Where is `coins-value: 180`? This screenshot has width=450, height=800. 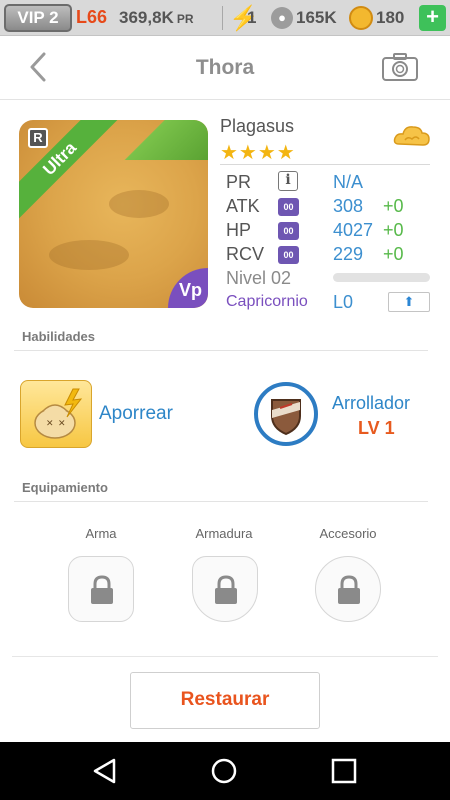
coins-value: 180 is located at coordinates (390, 17).